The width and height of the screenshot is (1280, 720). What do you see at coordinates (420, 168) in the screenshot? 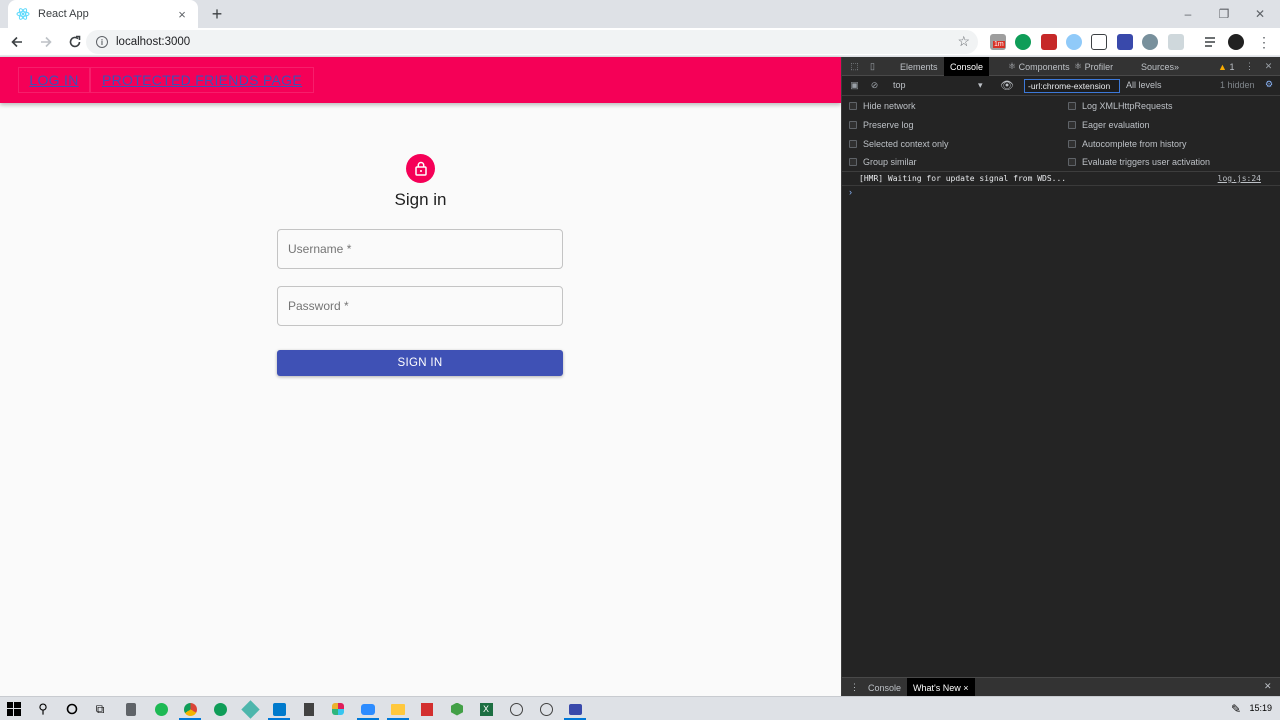
I see `lock-icon` at bounding box center [420, 168].